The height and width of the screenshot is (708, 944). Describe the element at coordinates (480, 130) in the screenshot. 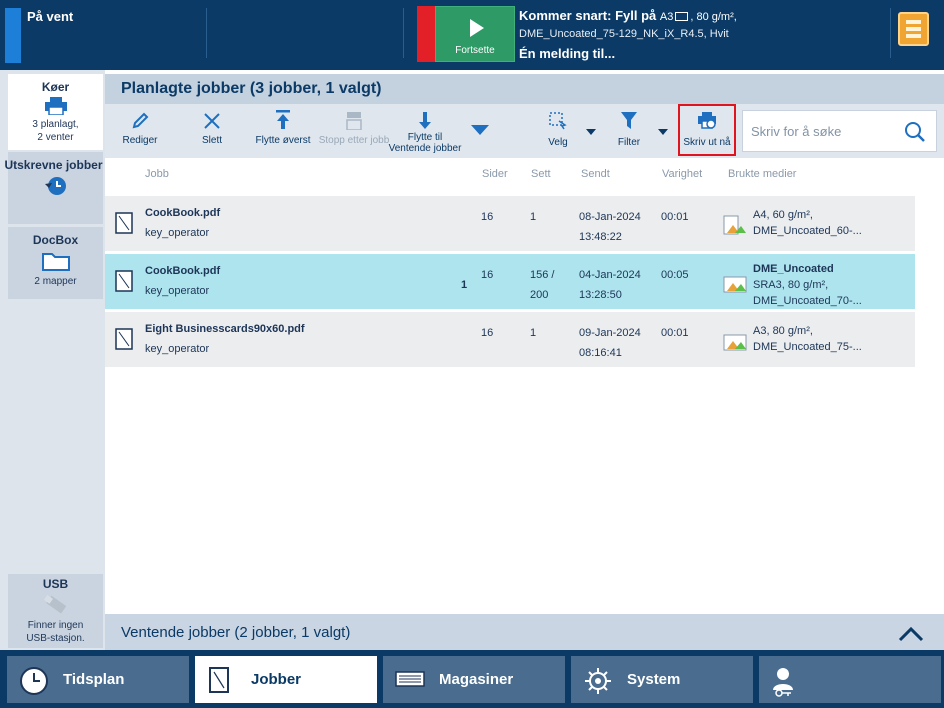

I see `more-actions-chevron-icon` at that location.